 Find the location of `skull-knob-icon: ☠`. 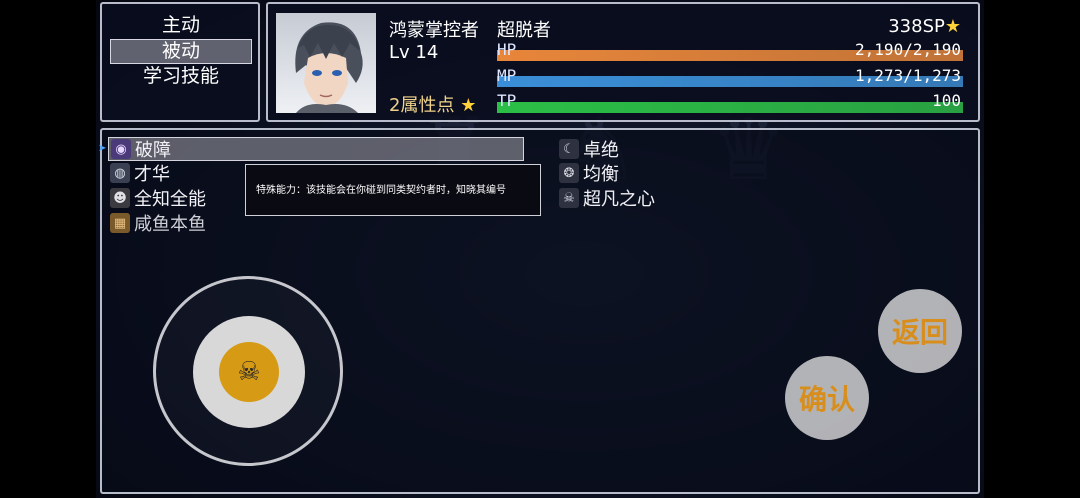

skull-knob-icon: ☠ is located at coordinates (249, 372).